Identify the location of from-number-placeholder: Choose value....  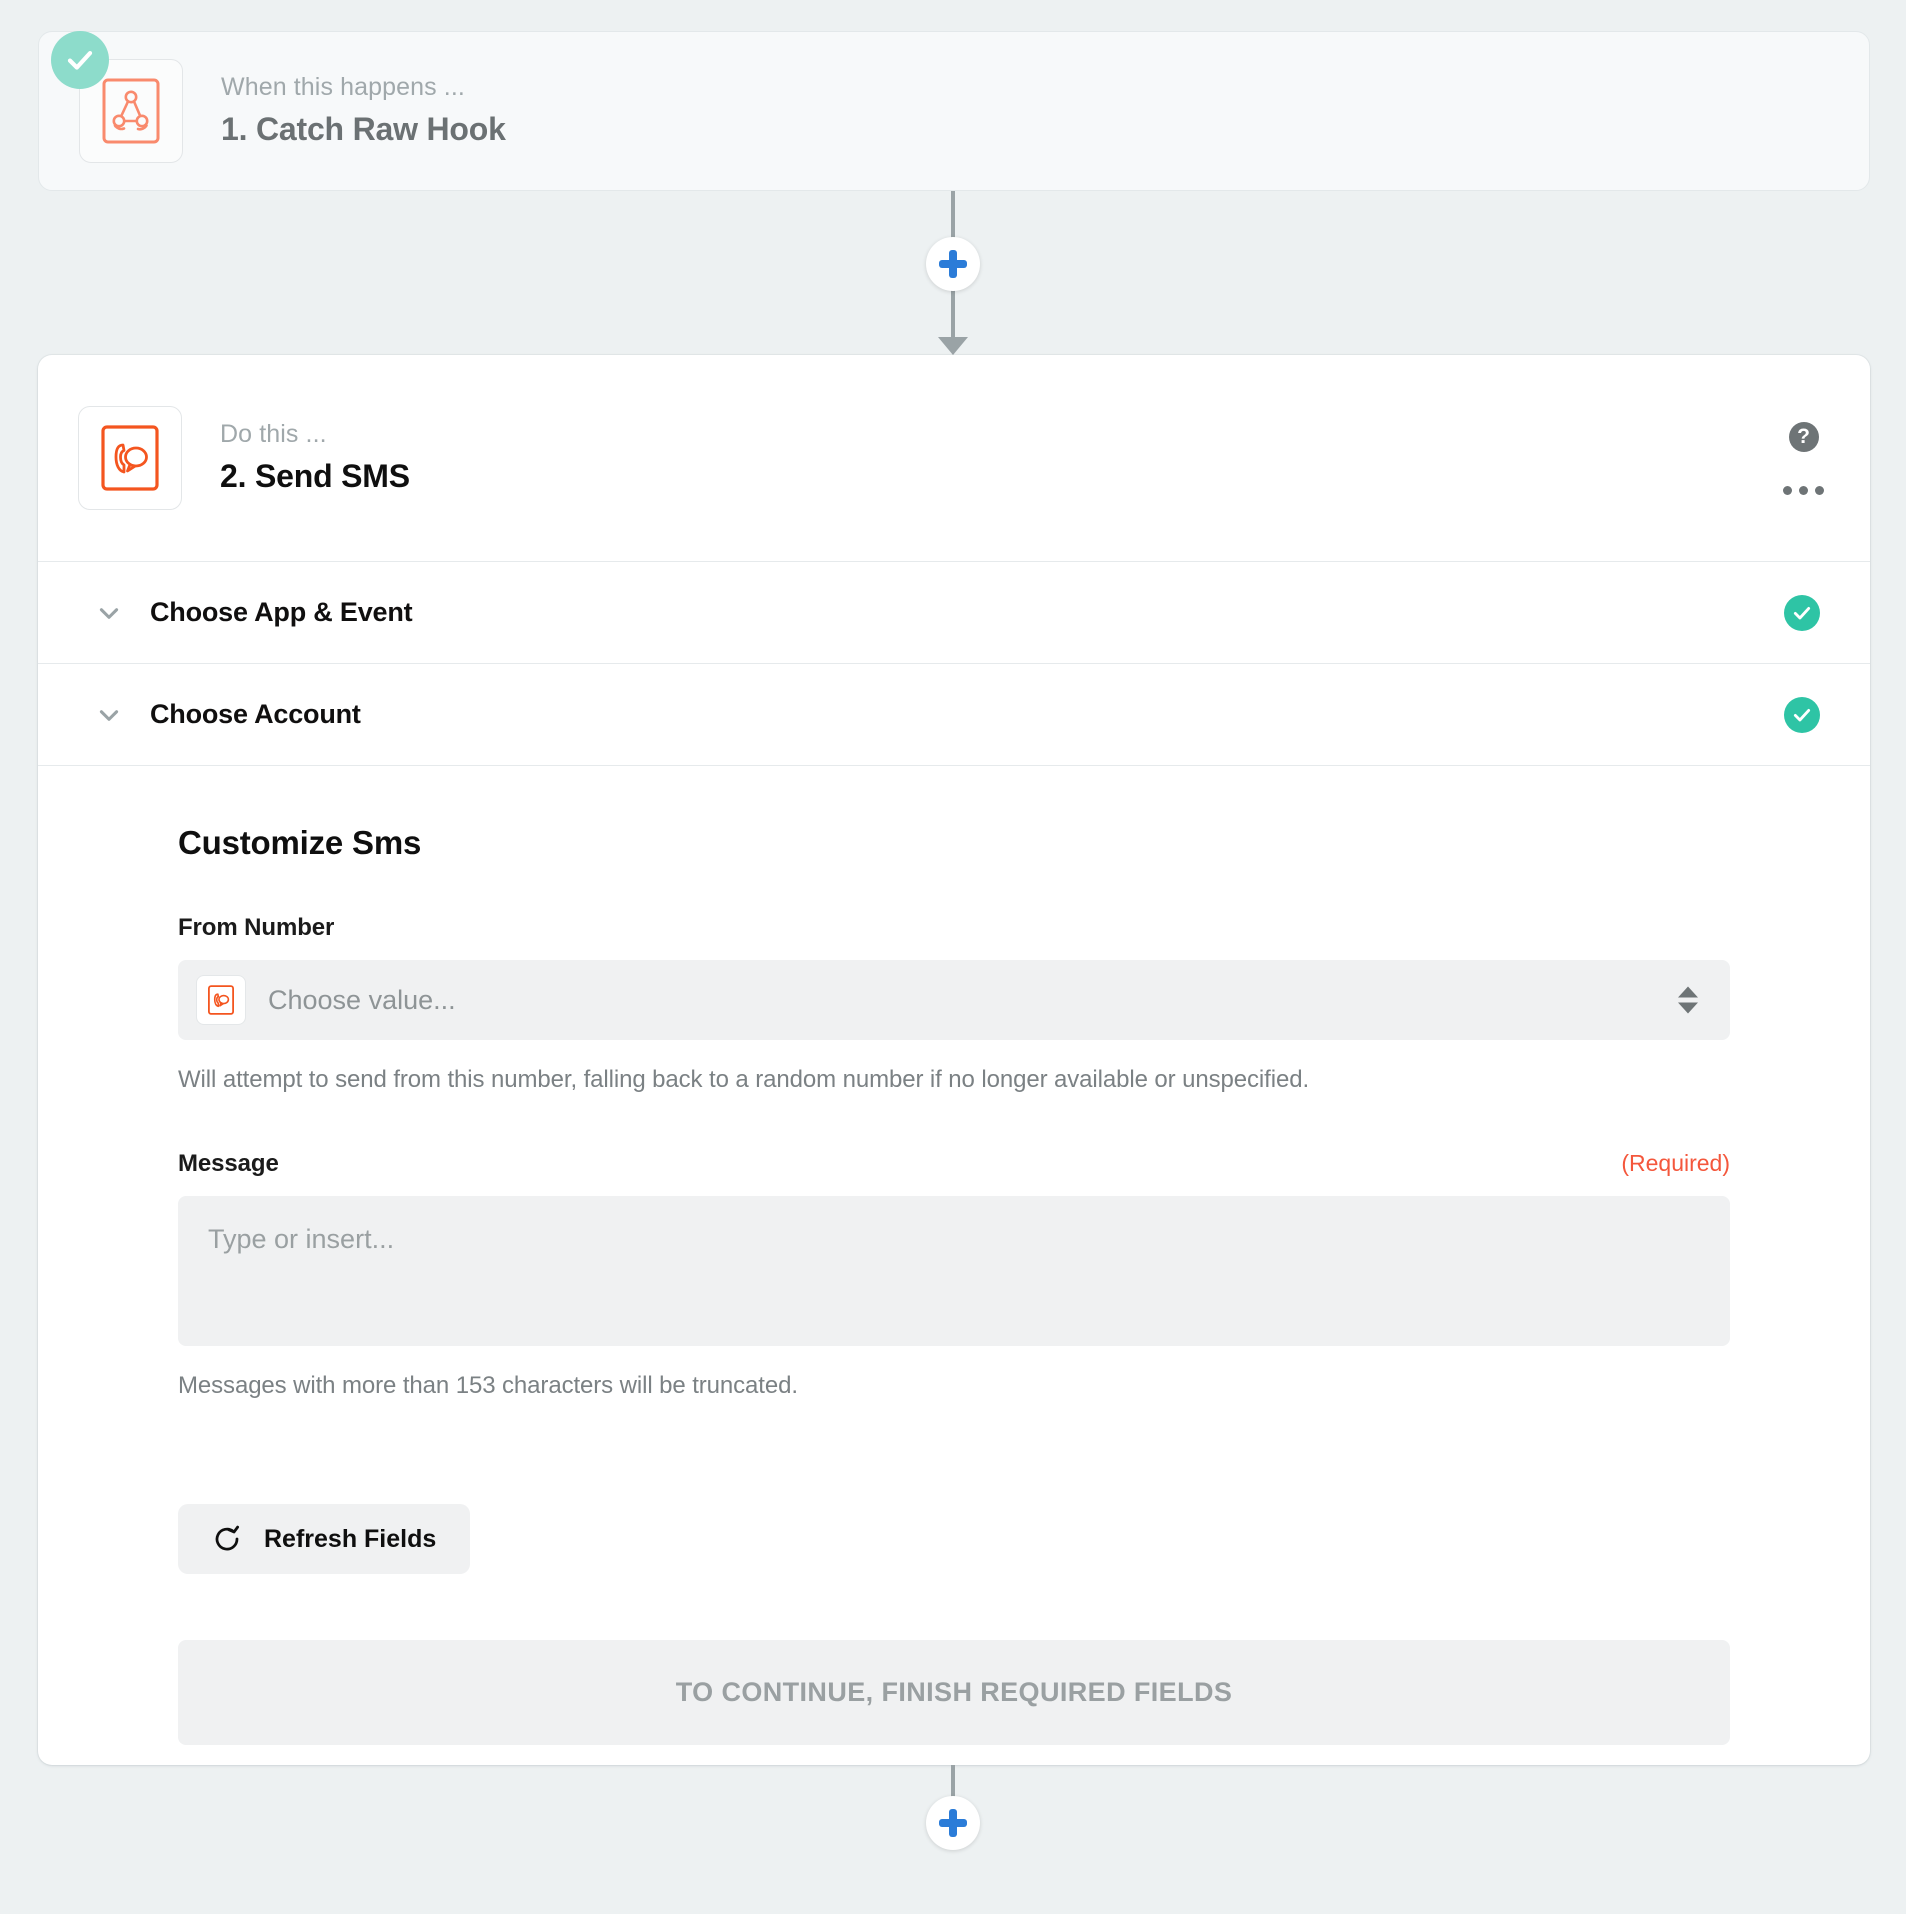
(362, 999).